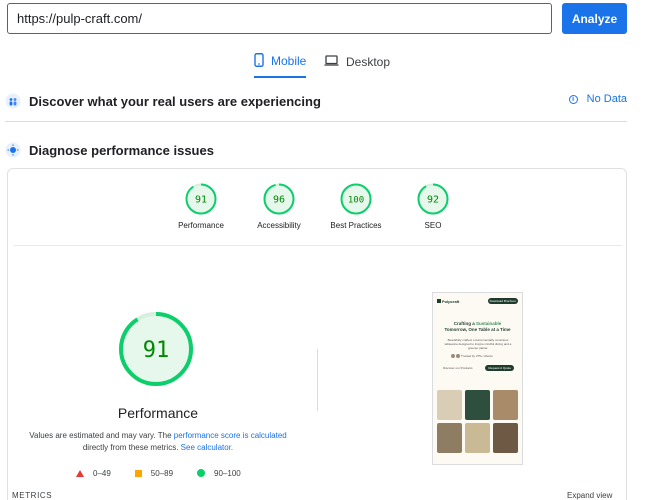 The width and height of the screenshot is (647, 500). I want to click on smartphone-icon, so click(259, 61).